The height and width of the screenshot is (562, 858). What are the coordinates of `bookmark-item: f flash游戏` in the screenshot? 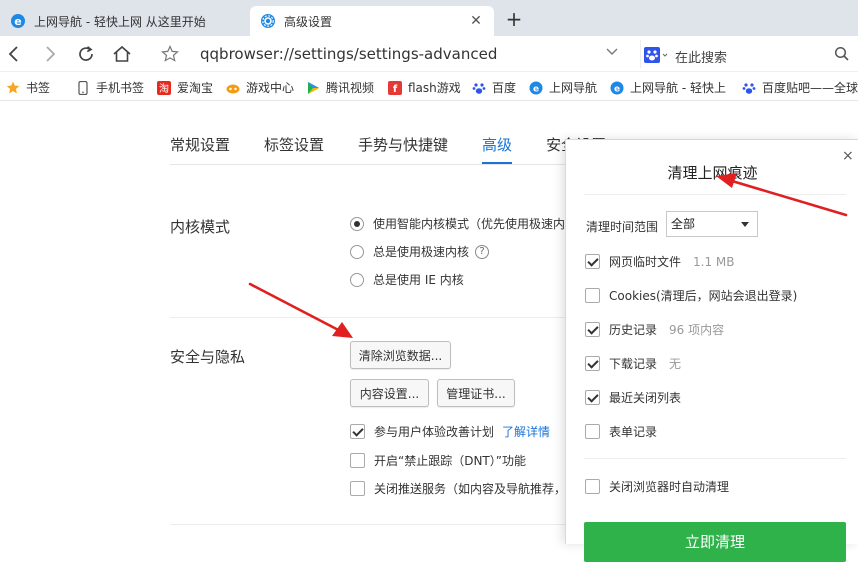 It's located at (424, 87).